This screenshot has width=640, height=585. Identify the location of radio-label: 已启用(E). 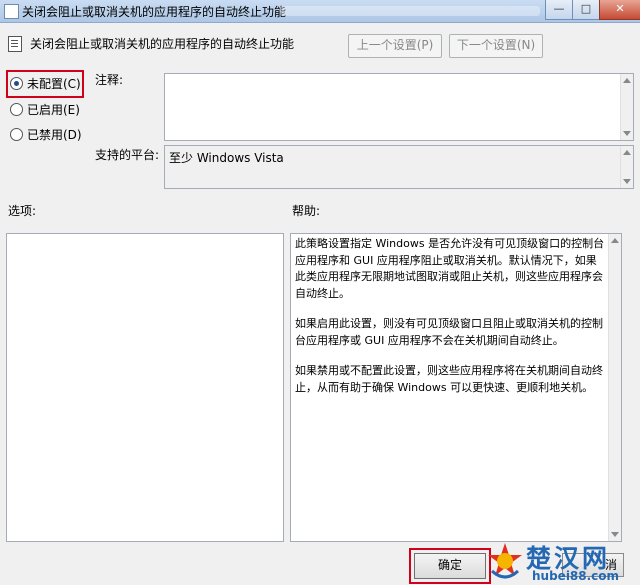
(53, 110).